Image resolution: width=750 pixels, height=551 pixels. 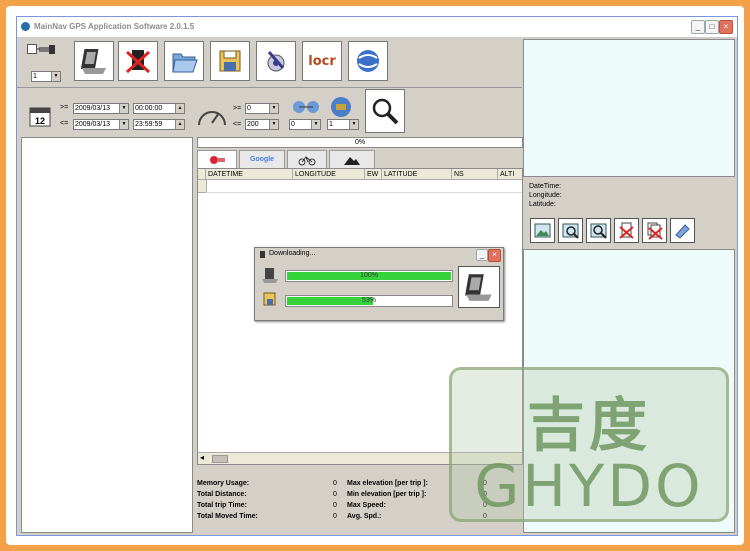 What do you see at coordinates (306, 107) in the screenshot?
I see `satellite-link-icon` at bounding box center [306, 107].